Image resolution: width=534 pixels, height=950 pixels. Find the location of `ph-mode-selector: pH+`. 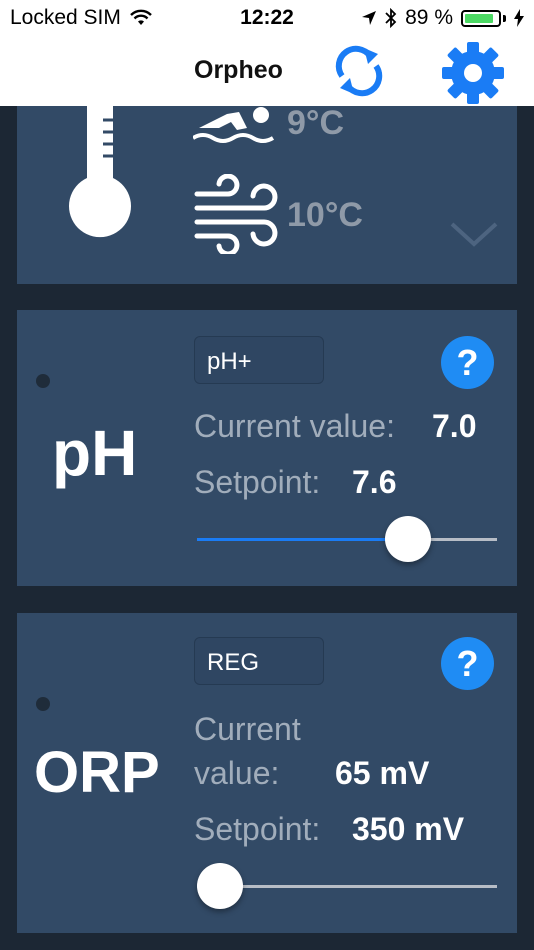

ph-mode-selector: pH+ is located at coordinates (259, 360).